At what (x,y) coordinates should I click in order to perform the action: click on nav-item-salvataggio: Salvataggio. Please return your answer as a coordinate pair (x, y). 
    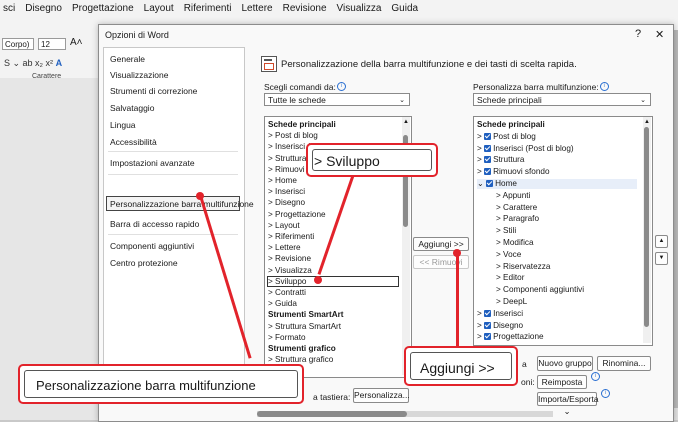
    Looking at the image, I should click on (132, 108).